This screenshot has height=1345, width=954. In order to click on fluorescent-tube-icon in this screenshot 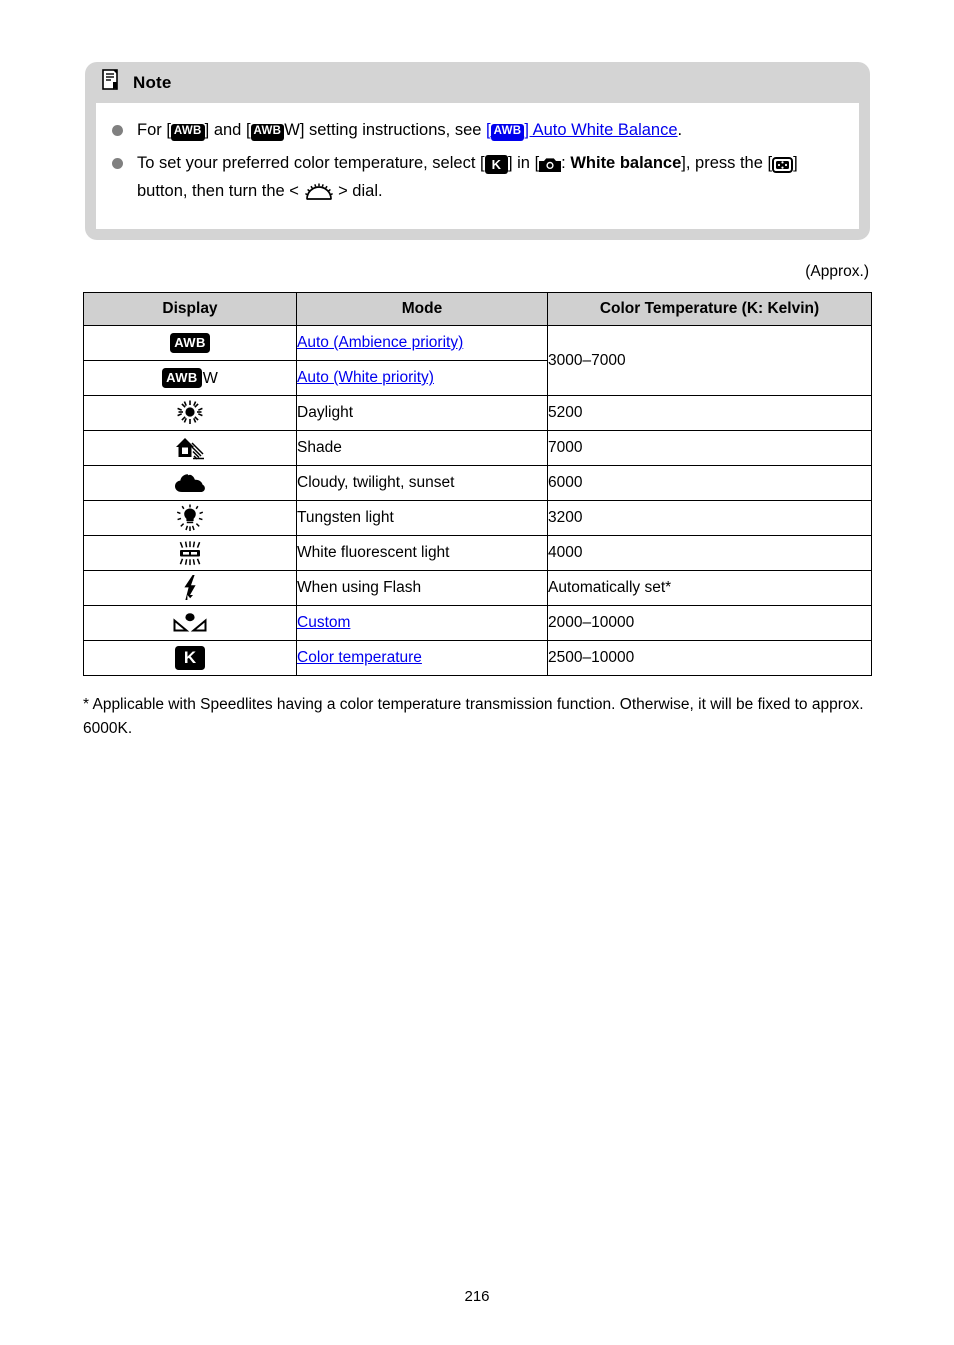, I will do `click(190, 553)`.